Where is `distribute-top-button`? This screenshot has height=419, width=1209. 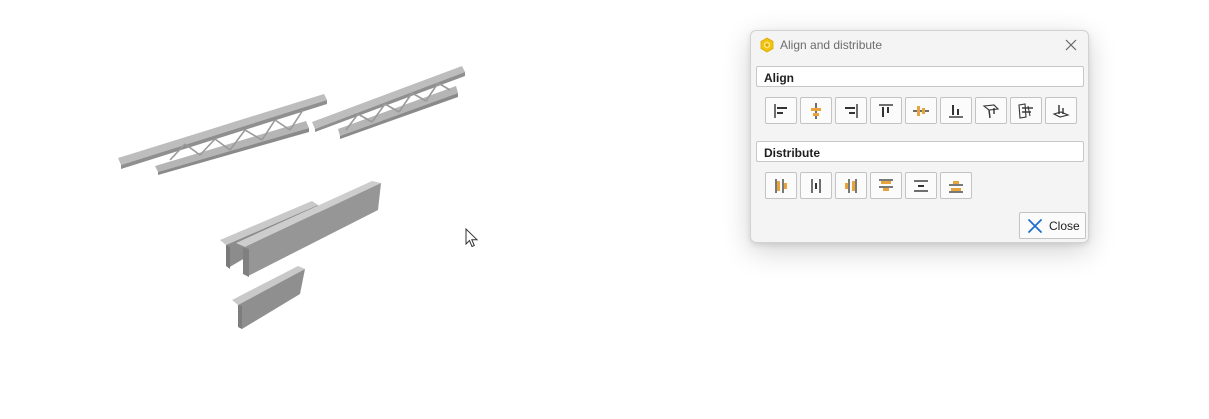
distribute-top-button is located at coordinates (886, 185).